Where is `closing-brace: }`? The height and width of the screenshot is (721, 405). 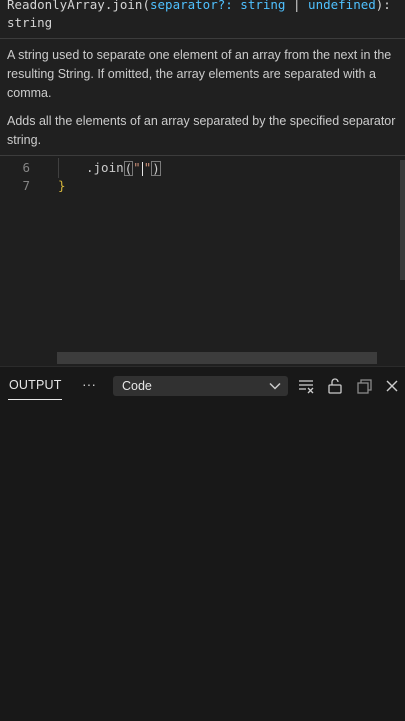 closing-brace: } is located at coordinates (62, 185).